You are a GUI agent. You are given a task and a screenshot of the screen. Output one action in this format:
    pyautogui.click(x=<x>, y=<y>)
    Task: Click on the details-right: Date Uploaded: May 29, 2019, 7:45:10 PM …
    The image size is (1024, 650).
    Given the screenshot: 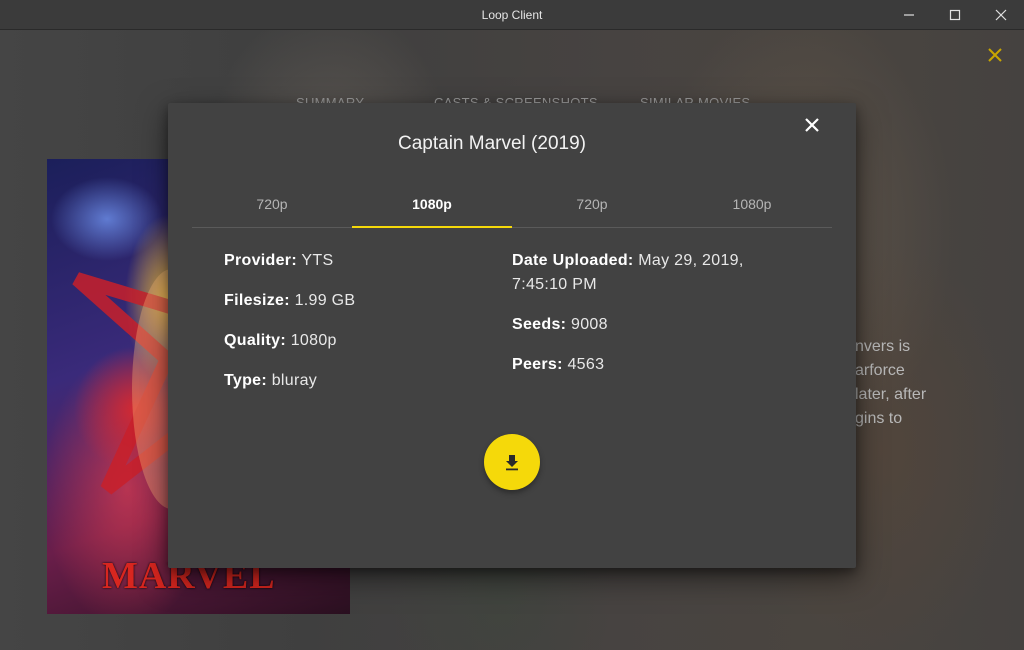 What is the action you would take?
    pyautogui.click(x=642, y=321)
    